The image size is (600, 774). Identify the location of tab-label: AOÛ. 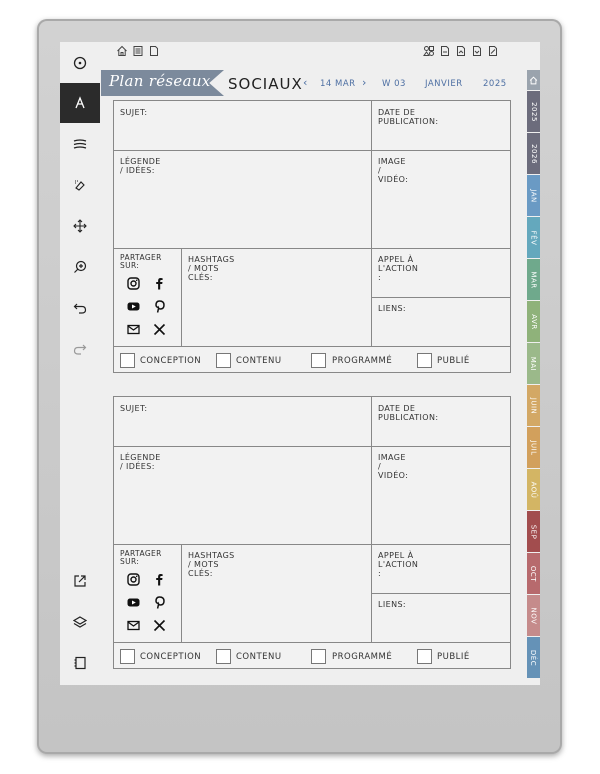
(533, 489).